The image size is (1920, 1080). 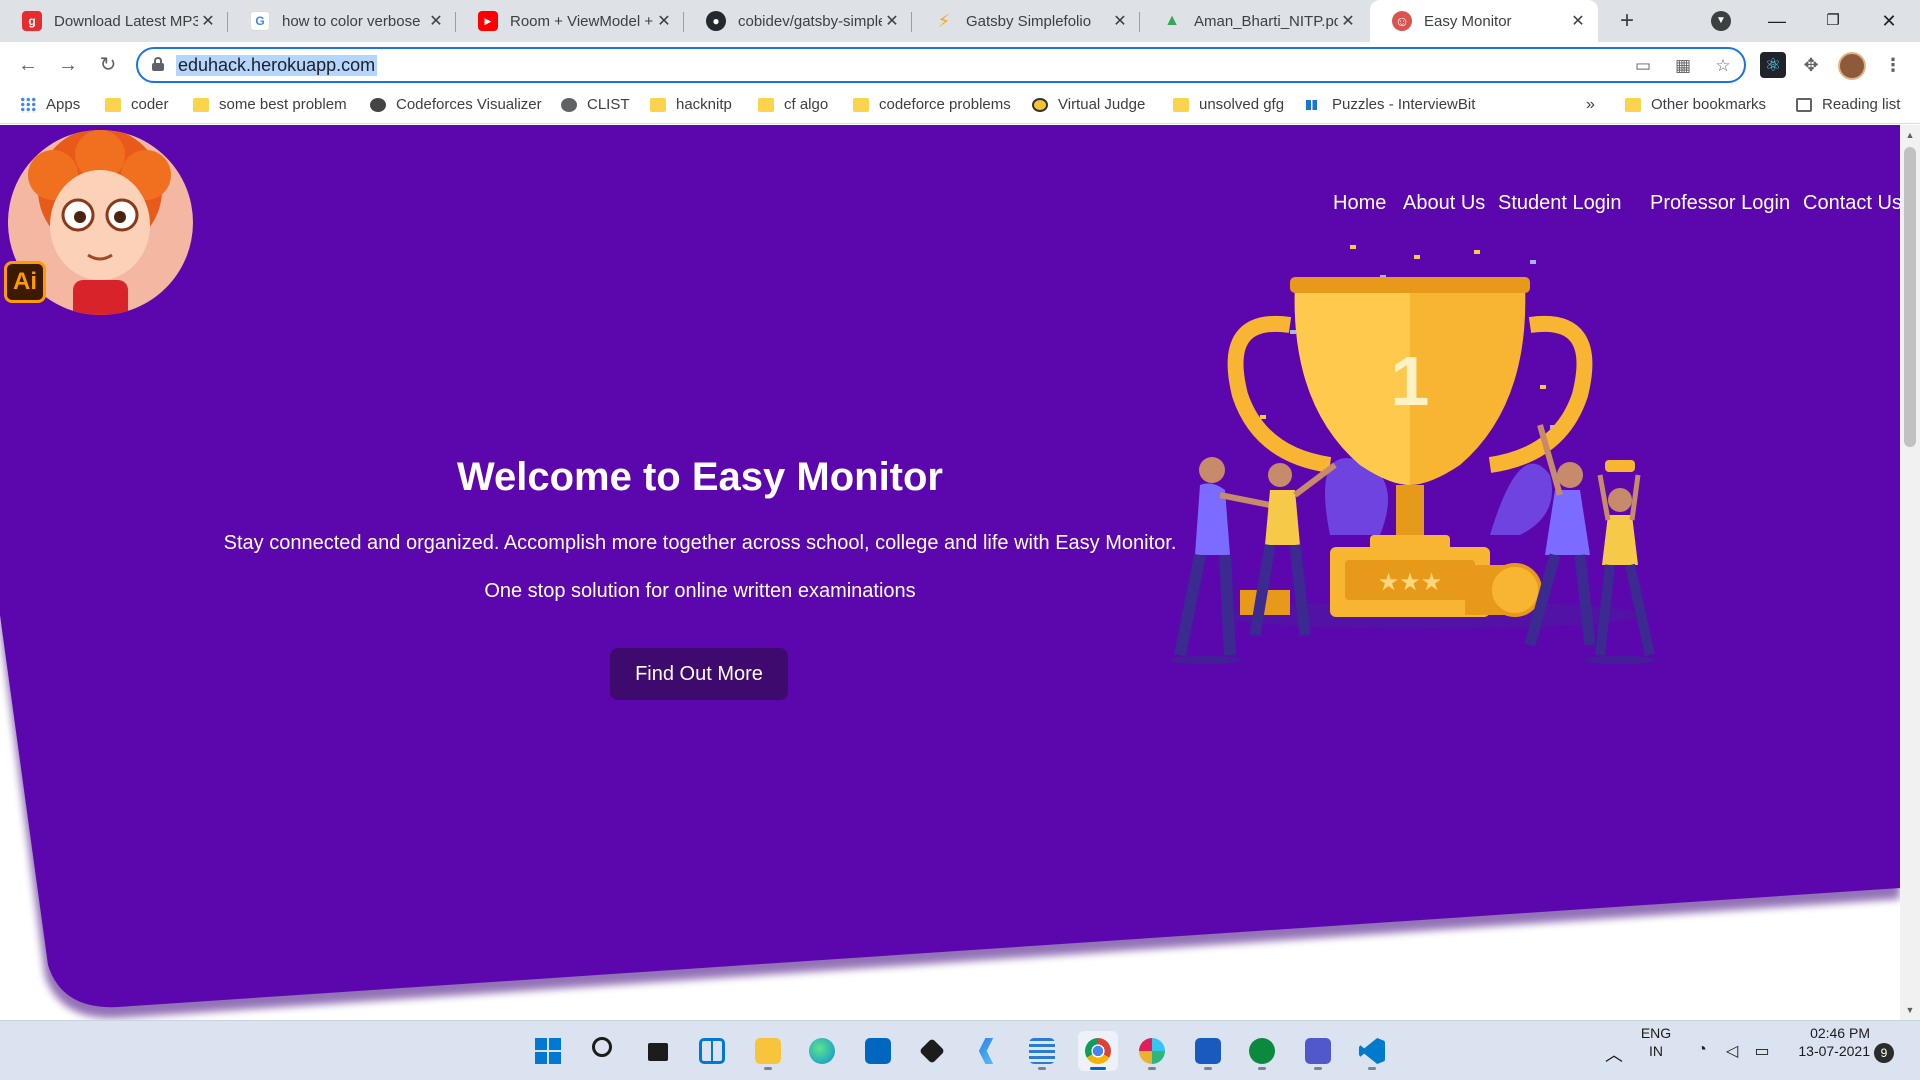 I want to click on ai-badge-label: Ai, so click(x=25, y=281).